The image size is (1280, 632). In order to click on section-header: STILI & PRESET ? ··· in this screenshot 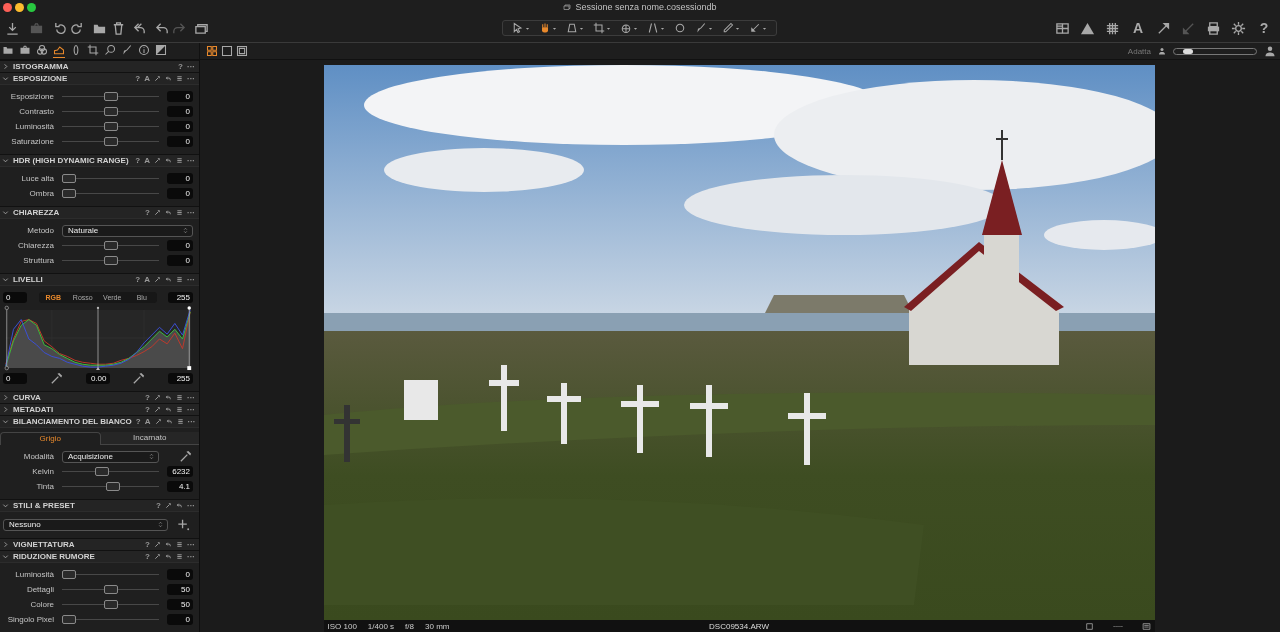, I will do `click(99, 505)`.